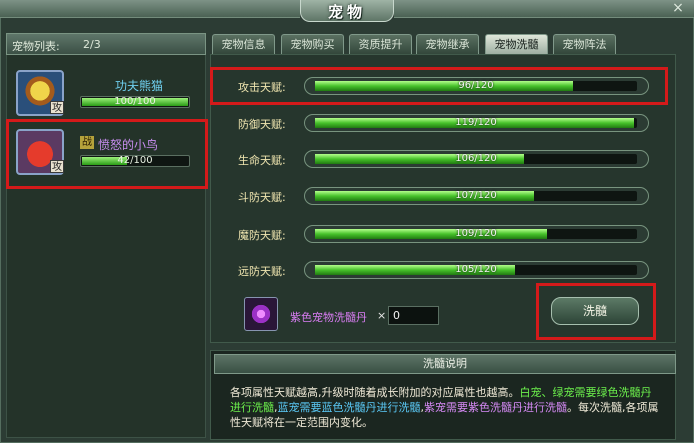  Describe the element at coordinates (107, 154) in the screenshot. I see `selected-pet-highlight` at that location.